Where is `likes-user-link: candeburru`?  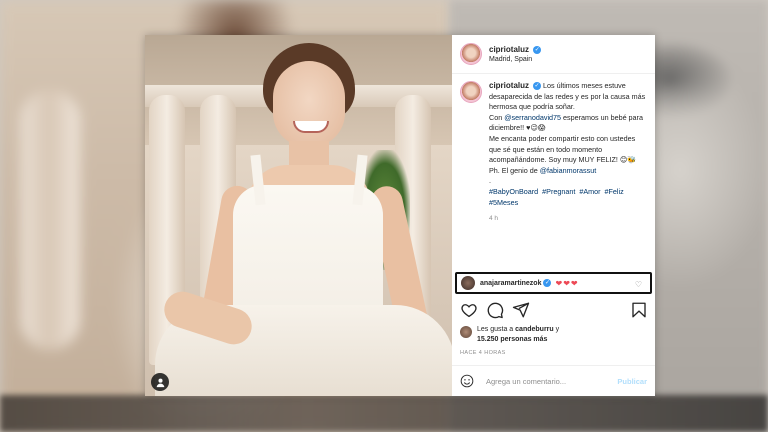 likes-user-link: candeburru is located at coordinates (534, 329).